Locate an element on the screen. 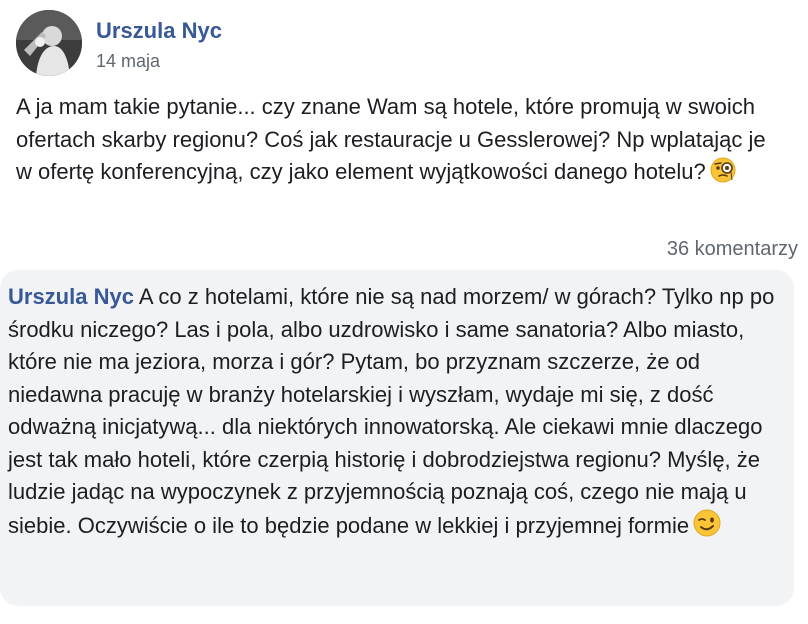 This screenshot has width=808, height=624. monocle-face-emoji-icon is located at coordinates (723, 175).